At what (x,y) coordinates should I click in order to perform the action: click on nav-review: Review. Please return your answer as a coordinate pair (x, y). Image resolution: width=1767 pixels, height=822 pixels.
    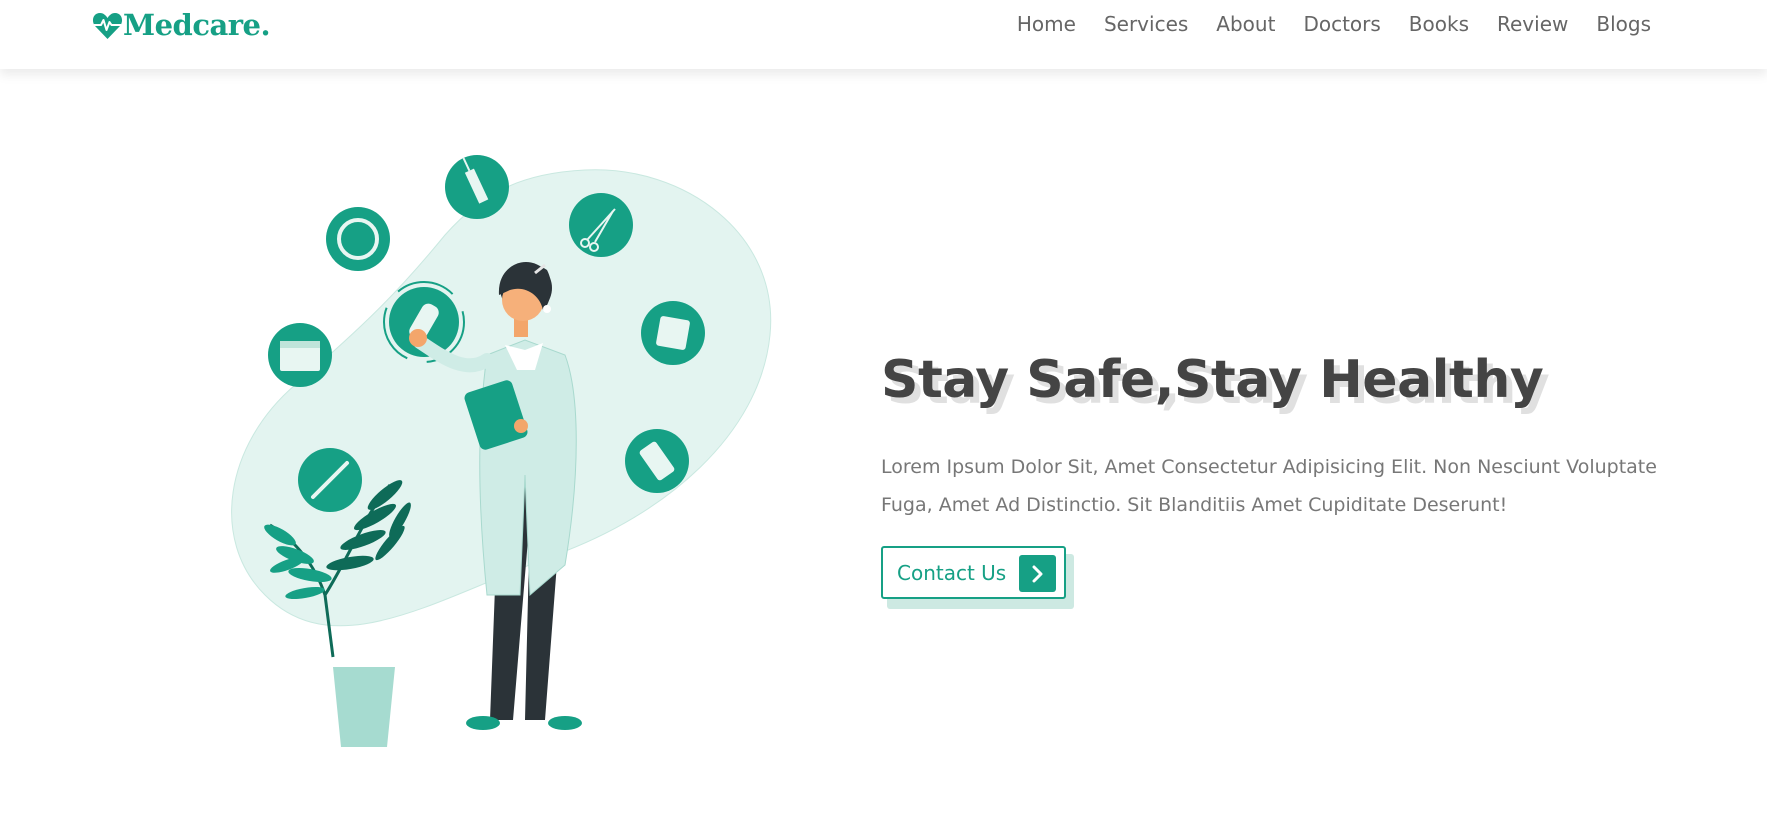
    Looking at the image, I should click on (1532, 24).